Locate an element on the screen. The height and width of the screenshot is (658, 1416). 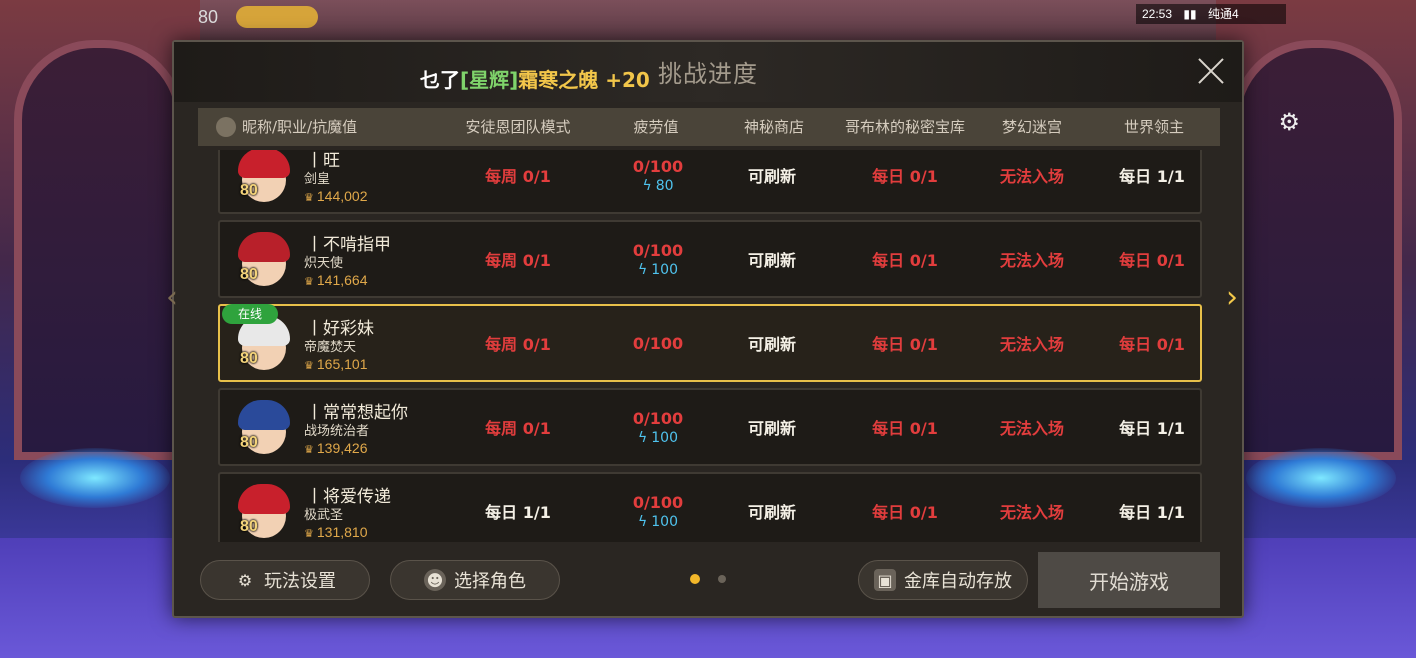
status-bar: 22:53 ▮▮ 纯通4 is located at coordinates (1211, 14).